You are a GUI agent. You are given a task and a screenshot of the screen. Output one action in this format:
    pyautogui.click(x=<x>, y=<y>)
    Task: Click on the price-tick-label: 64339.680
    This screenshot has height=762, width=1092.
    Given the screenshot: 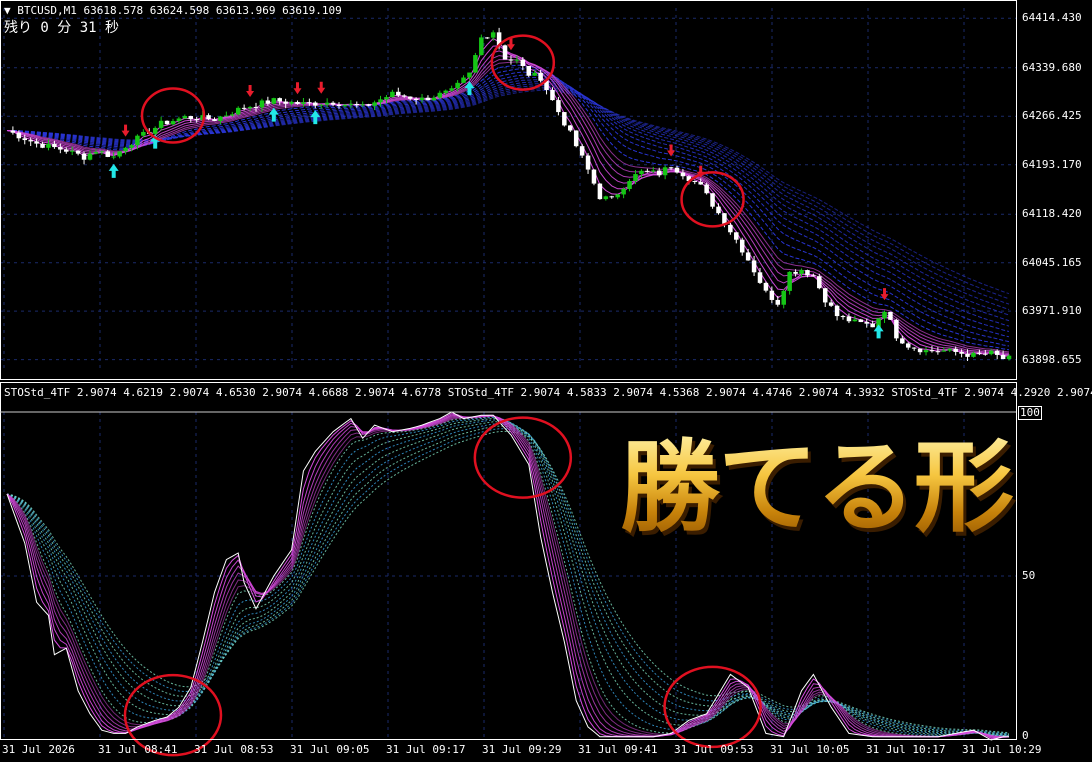 What is the action you would take?
    pyautogui.click(x=1052, y=67)
    